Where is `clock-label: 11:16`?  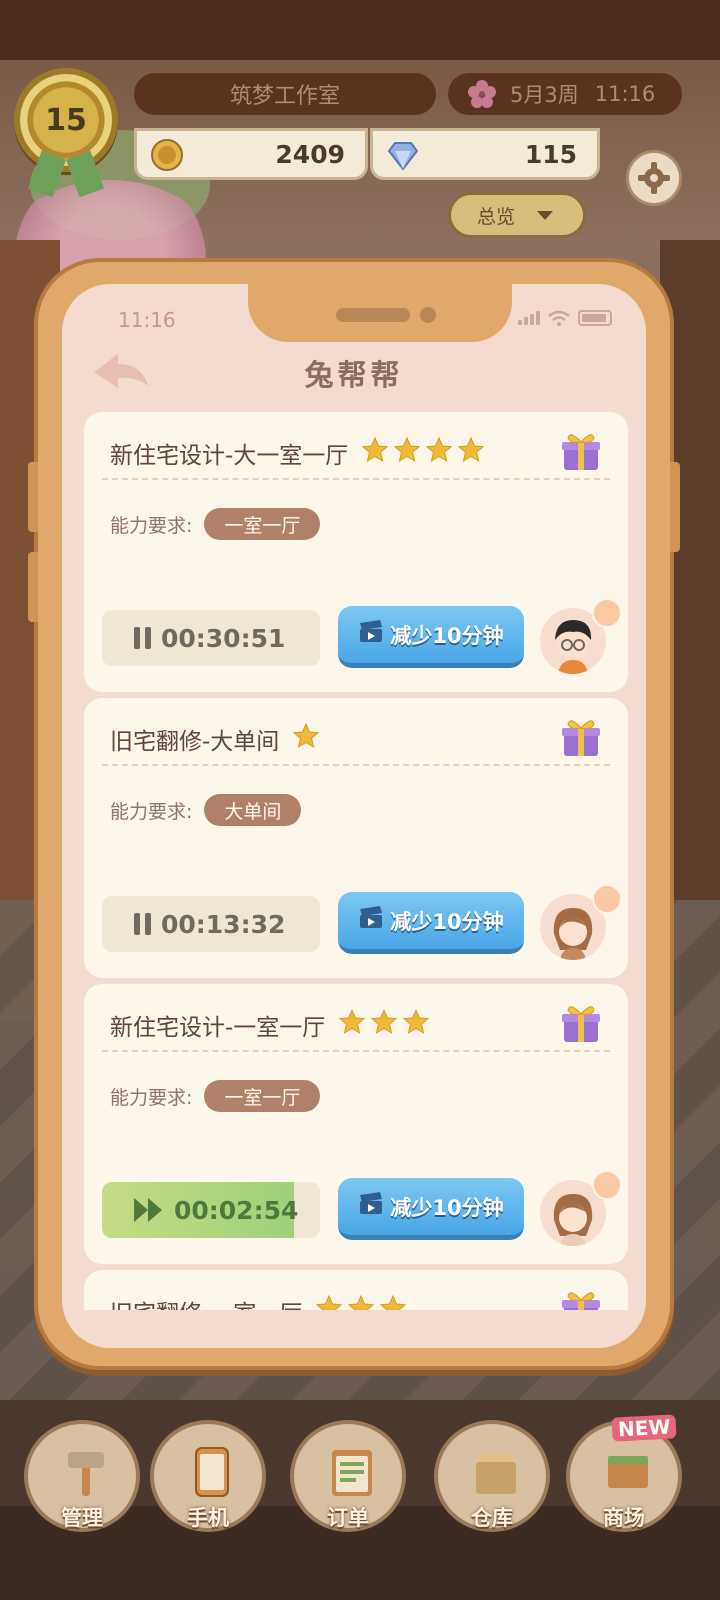 clock-label: 11:16 is located at coordinates (625, 94).